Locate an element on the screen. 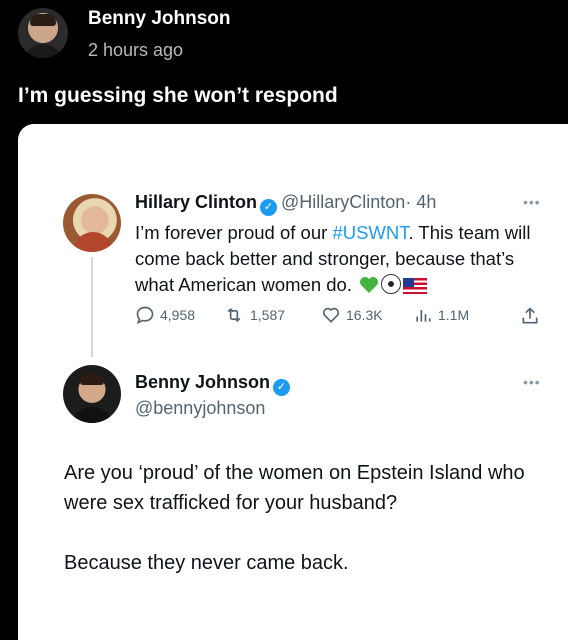 The image size is (568, 640). share-button is located at coordinates (532, 316).